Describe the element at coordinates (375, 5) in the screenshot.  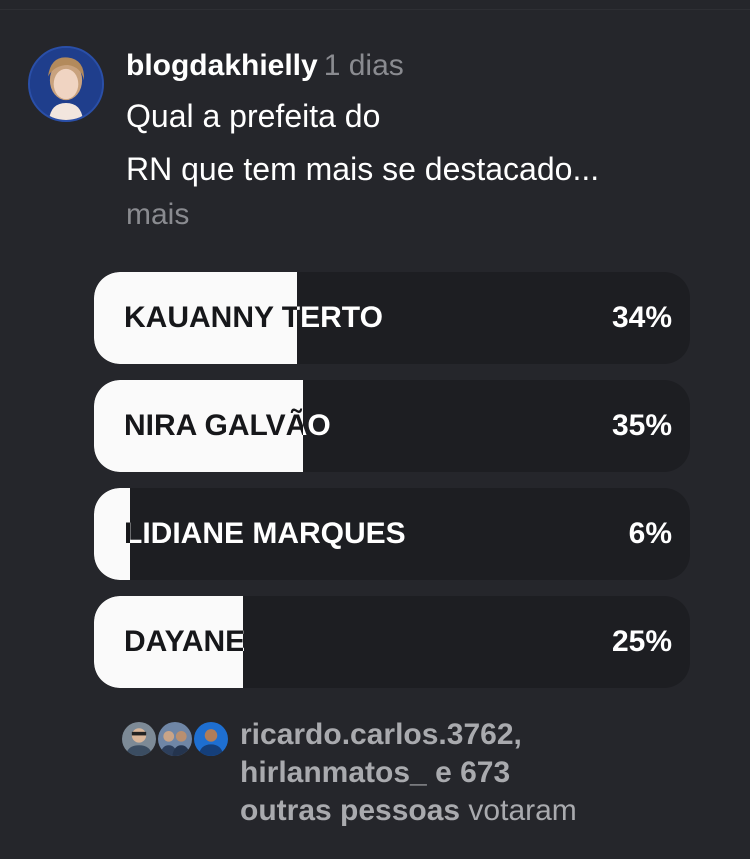
I see `top-divider` at that location.